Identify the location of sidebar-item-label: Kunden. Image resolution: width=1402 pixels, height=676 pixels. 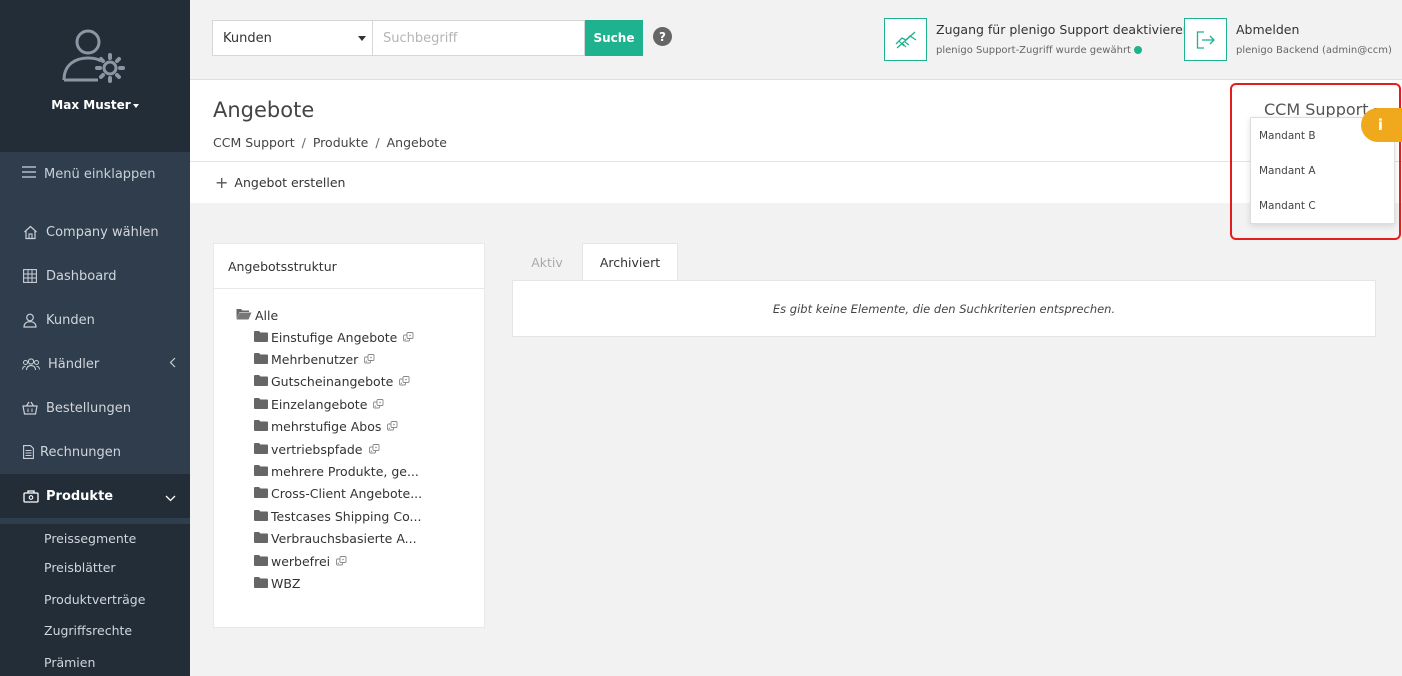
(70, 320).